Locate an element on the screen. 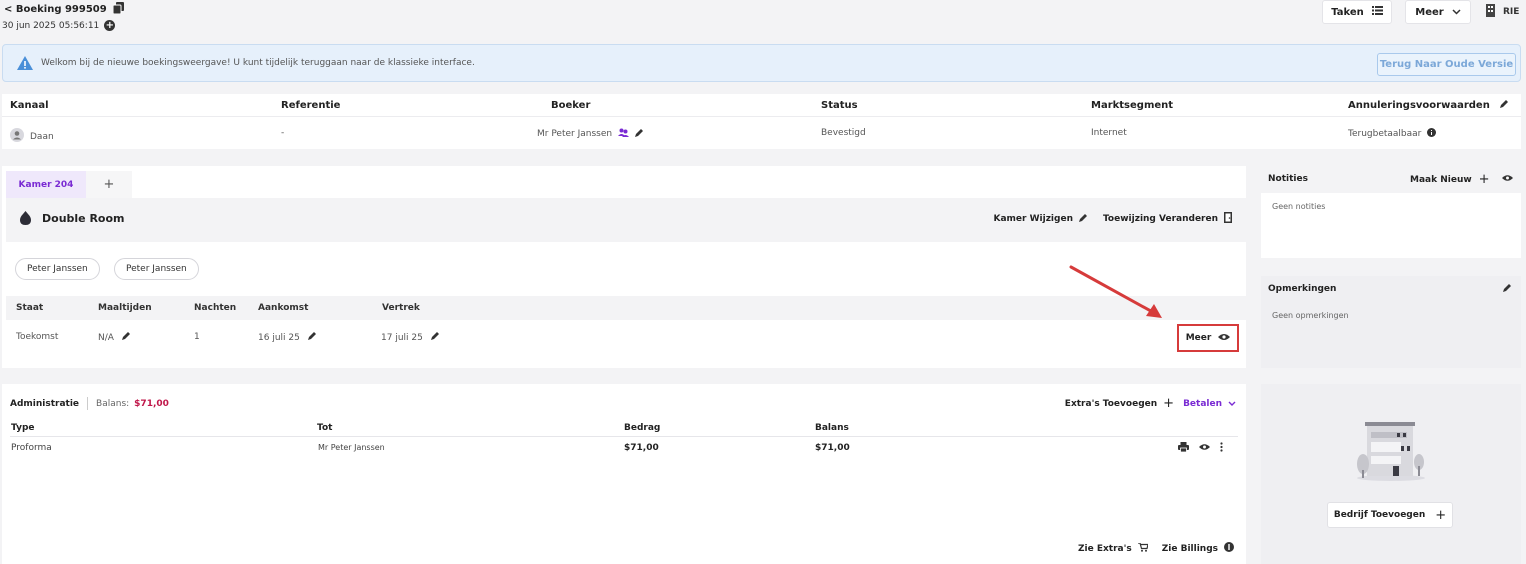 The width and height of the screenshot is (1526, 564). change-assignment-button: Toewijzing Veranderen is located at coordinates (1167, 219).